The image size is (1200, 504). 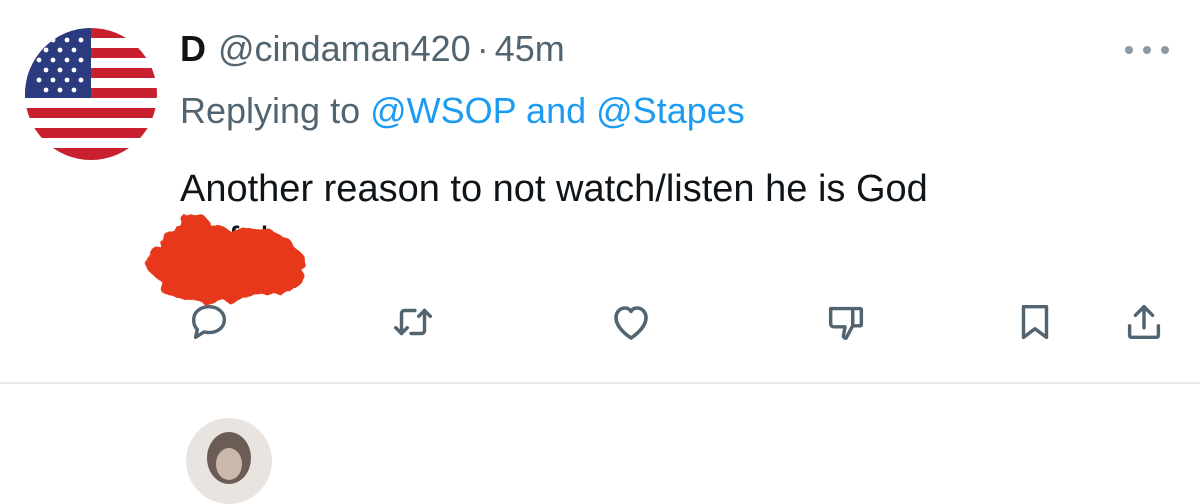 What do you see at coordinates (193, 49) in the screenshot?
I see `display-name: D` at bounding box center [193, 49].